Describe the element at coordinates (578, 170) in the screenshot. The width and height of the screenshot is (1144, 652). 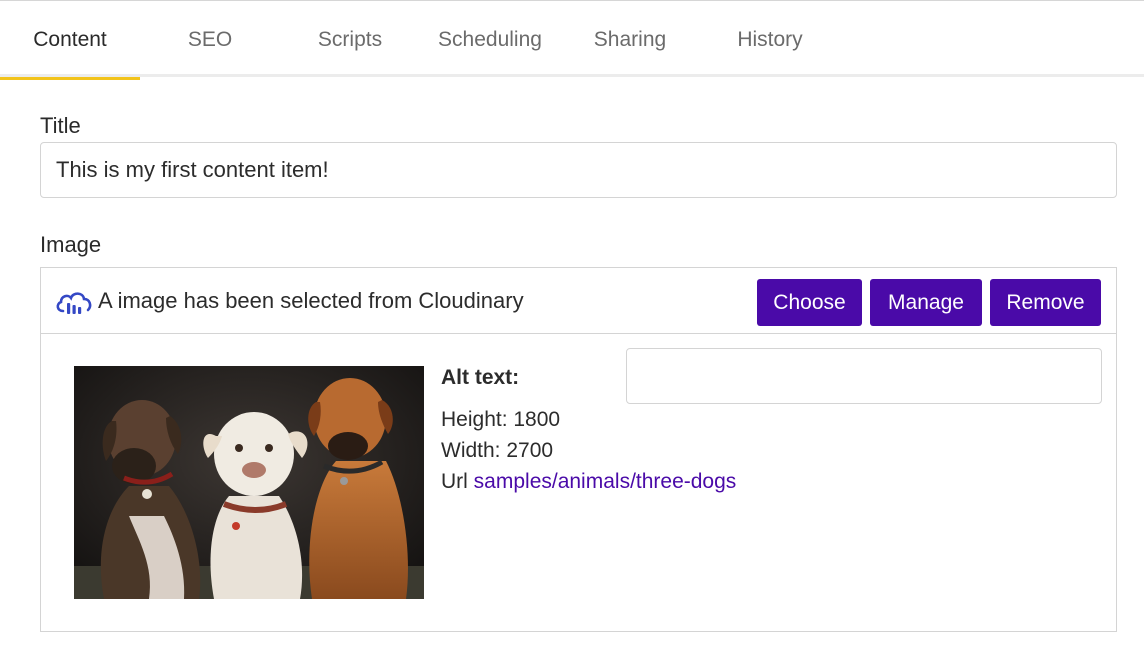
I see `title-input` at that location.